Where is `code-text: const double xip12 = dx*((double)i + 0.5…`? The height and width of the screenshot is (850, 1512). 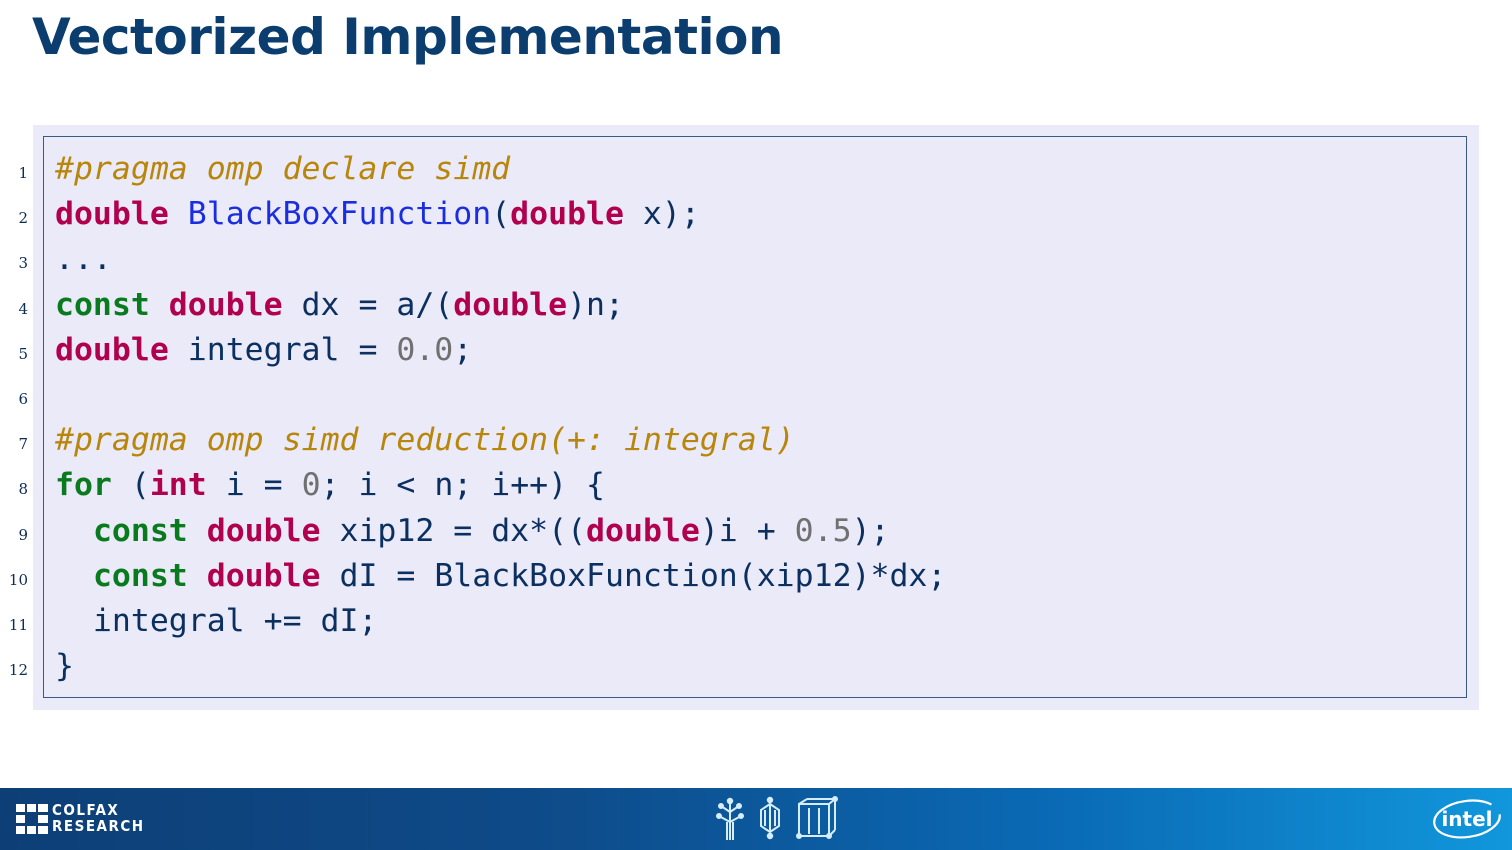 code-text: const double xip12 = dx*((double)i + 0.5… is located at coordinates (491, 530).